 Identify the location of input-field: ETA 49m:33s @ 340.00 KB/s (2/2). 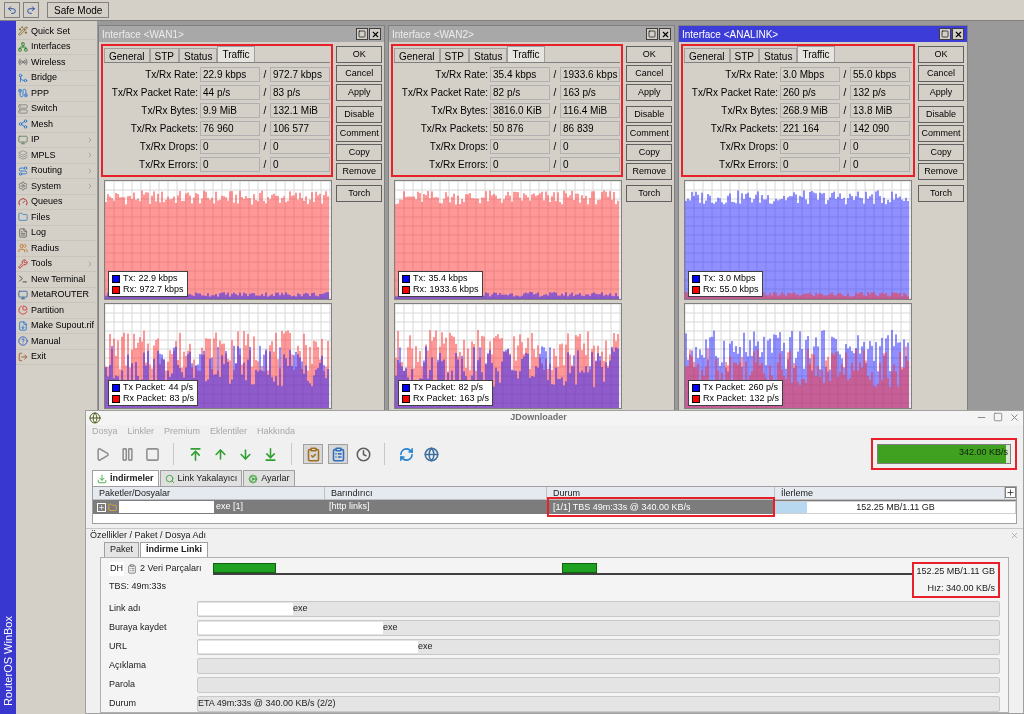
(598, 704).